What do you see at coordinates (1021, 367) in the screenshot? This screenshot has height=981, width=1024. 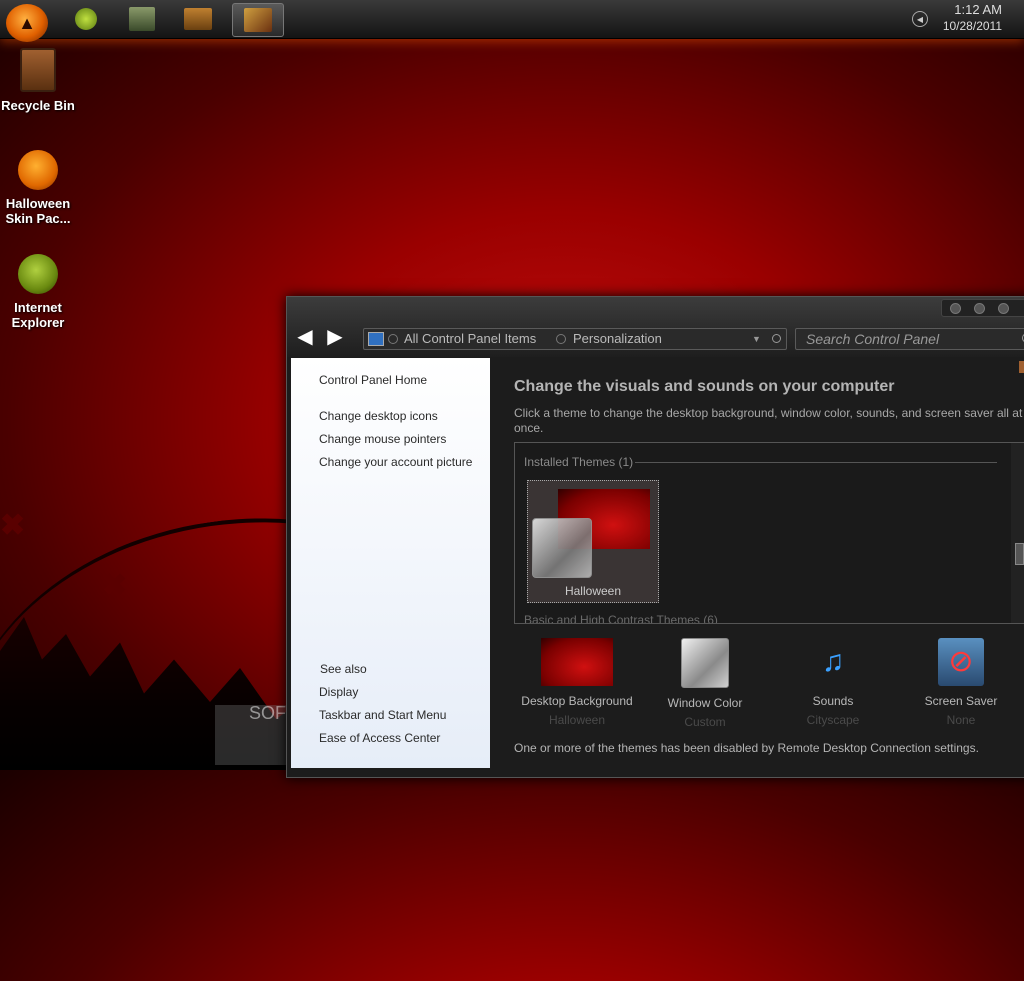 I see `window-corner-icon` at bounding box center [1021, 367].